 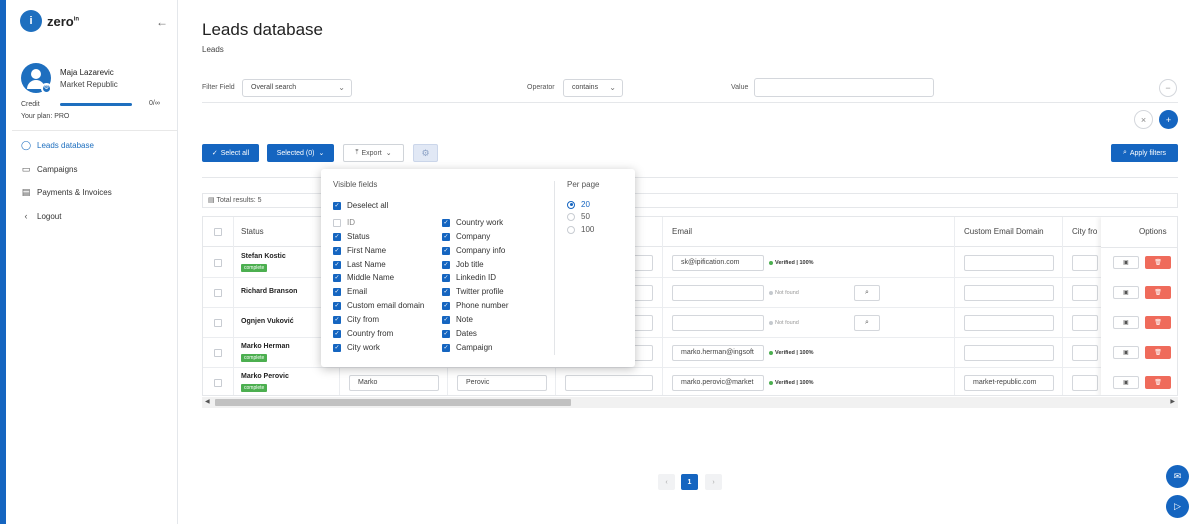 I want to click on select-all-button: ✓ Select all, so click(x=230, y=153).